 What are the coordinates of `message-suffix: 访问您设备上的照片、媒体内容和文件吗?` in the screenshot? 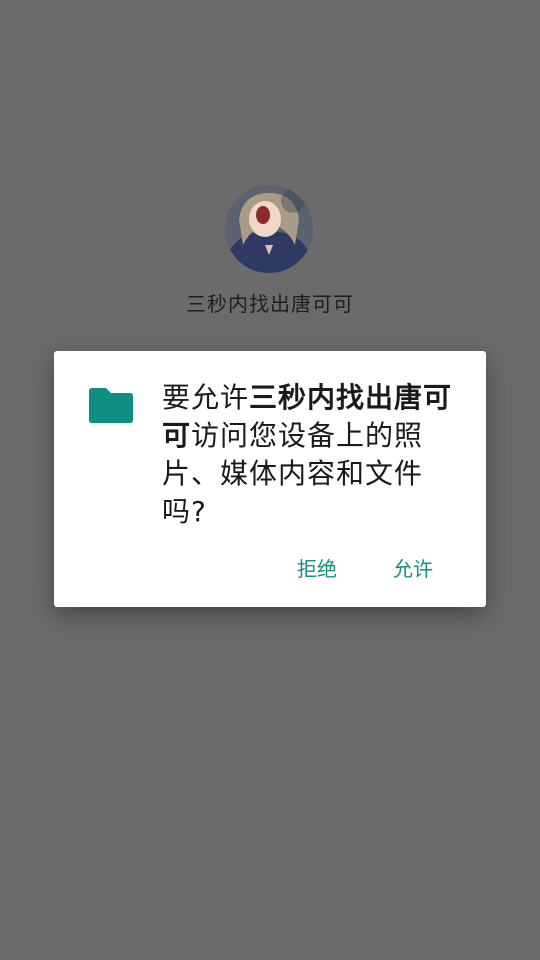 It's located at (293, 473).